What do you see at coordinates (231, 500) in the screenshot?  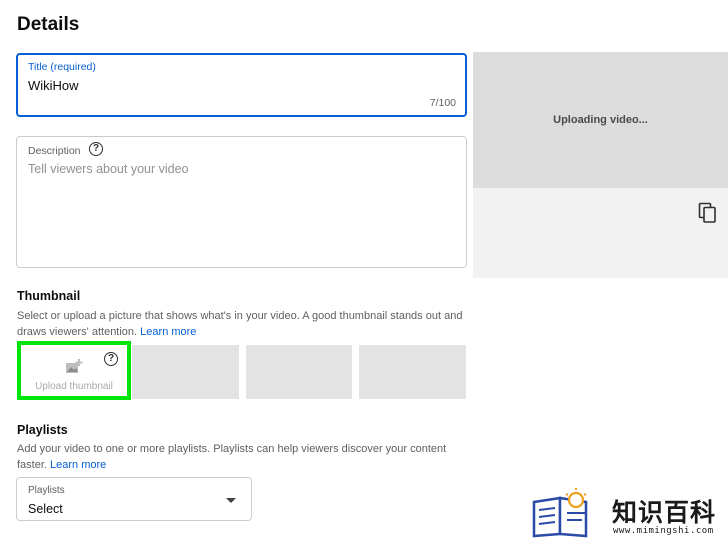 I see `dropdown-caret-icon` at bounding box center [231, 500].